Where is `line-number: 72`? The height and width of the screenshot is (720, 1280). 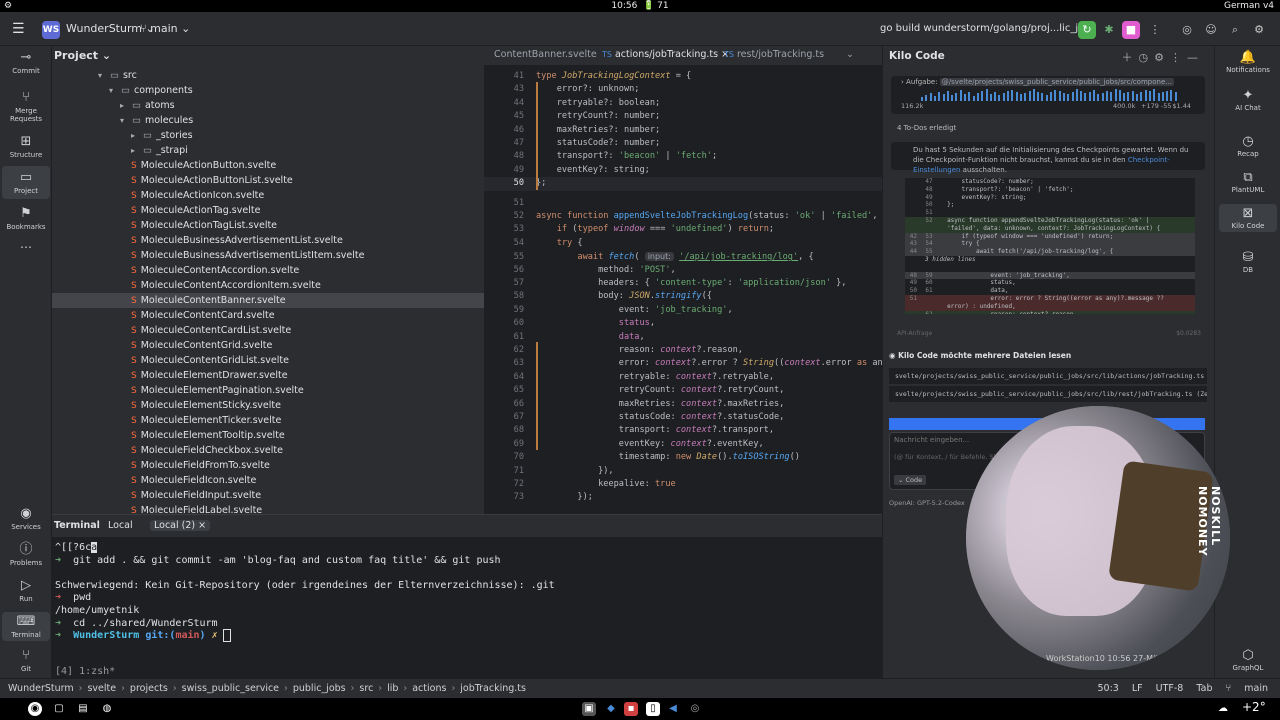 line-number: 72 is located at coordinates (510, 484).